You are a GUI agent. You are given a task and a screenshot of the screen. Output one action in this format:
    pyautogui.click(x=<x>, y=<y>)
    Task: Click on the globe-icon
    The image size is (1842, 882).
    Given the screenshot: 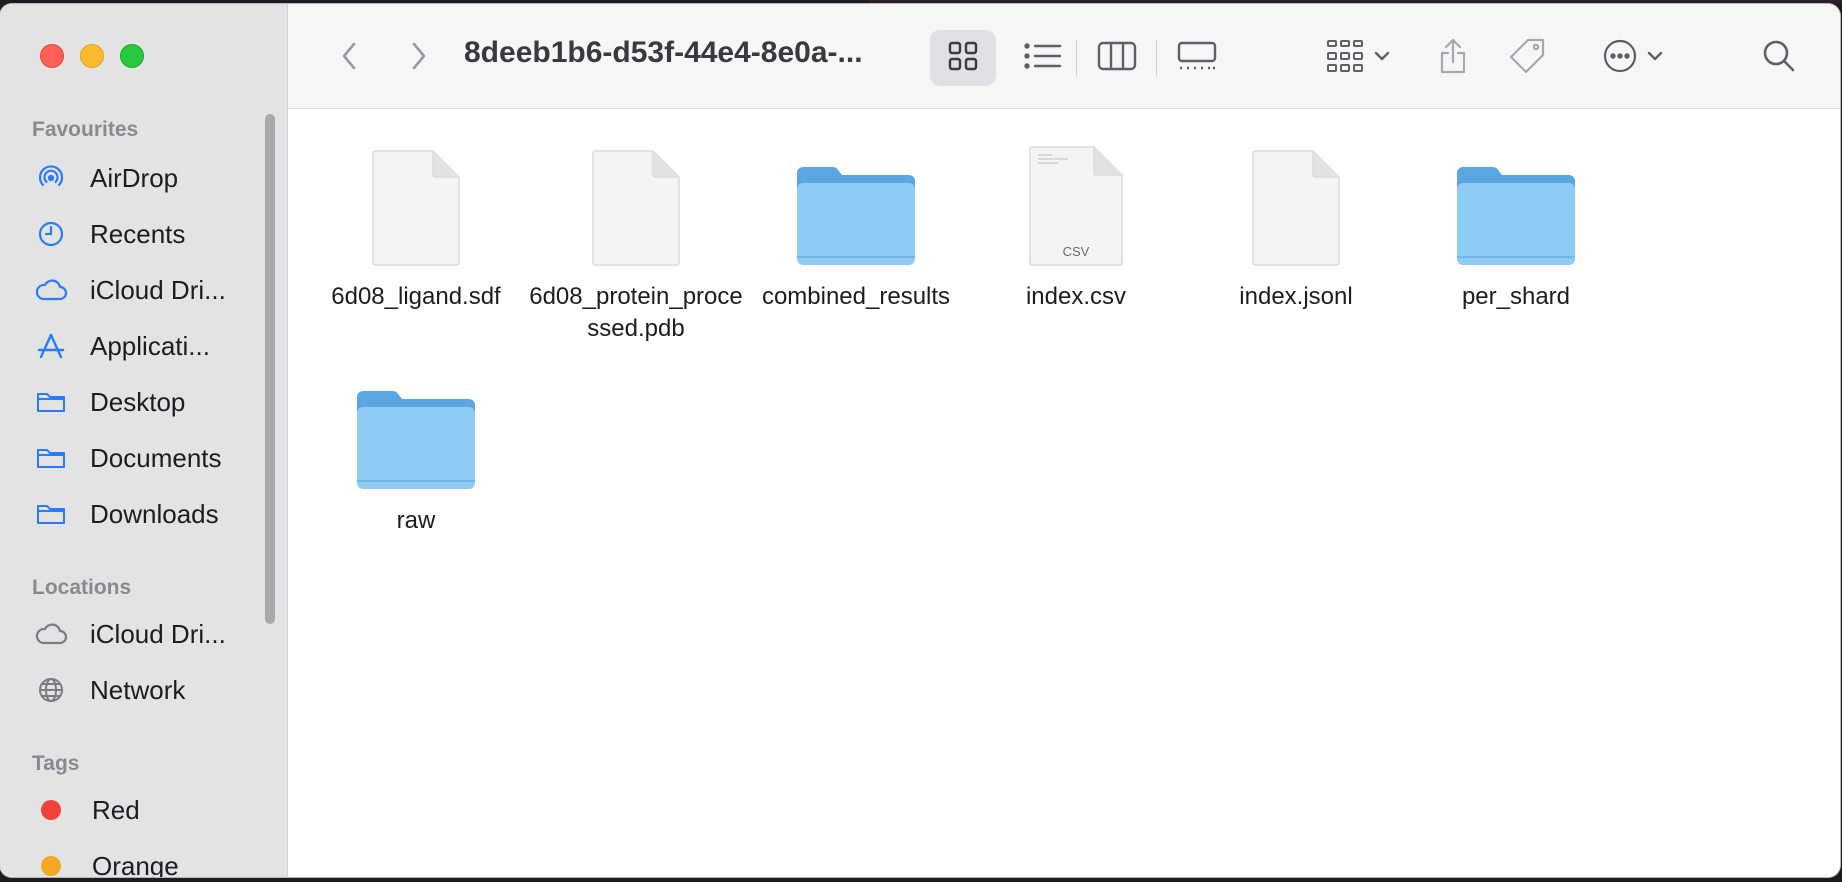 What is the action you would take?
    pyautogui.click(x=51, y=690)
    